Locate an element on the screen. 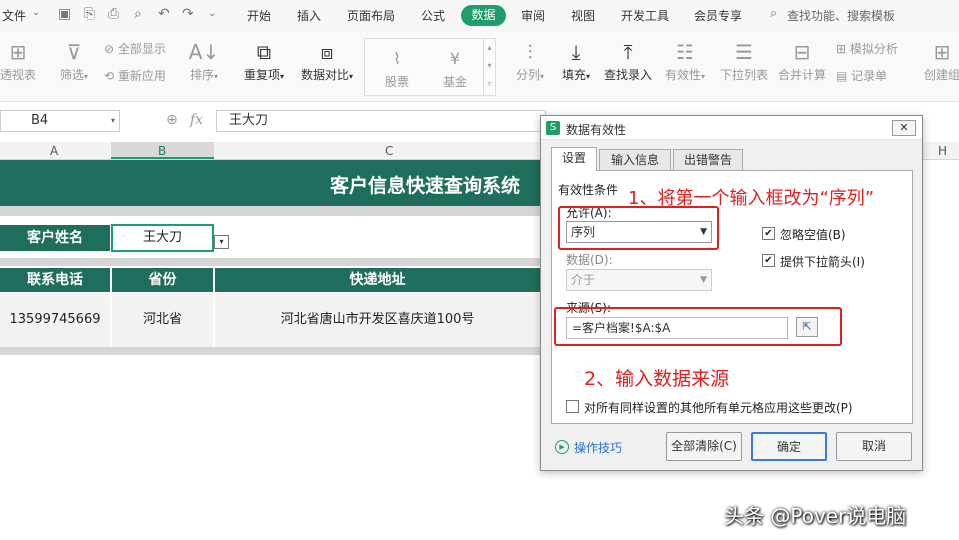 The image size is (959, 540). tab-view: 视图 is located at coordinates (583, 15).